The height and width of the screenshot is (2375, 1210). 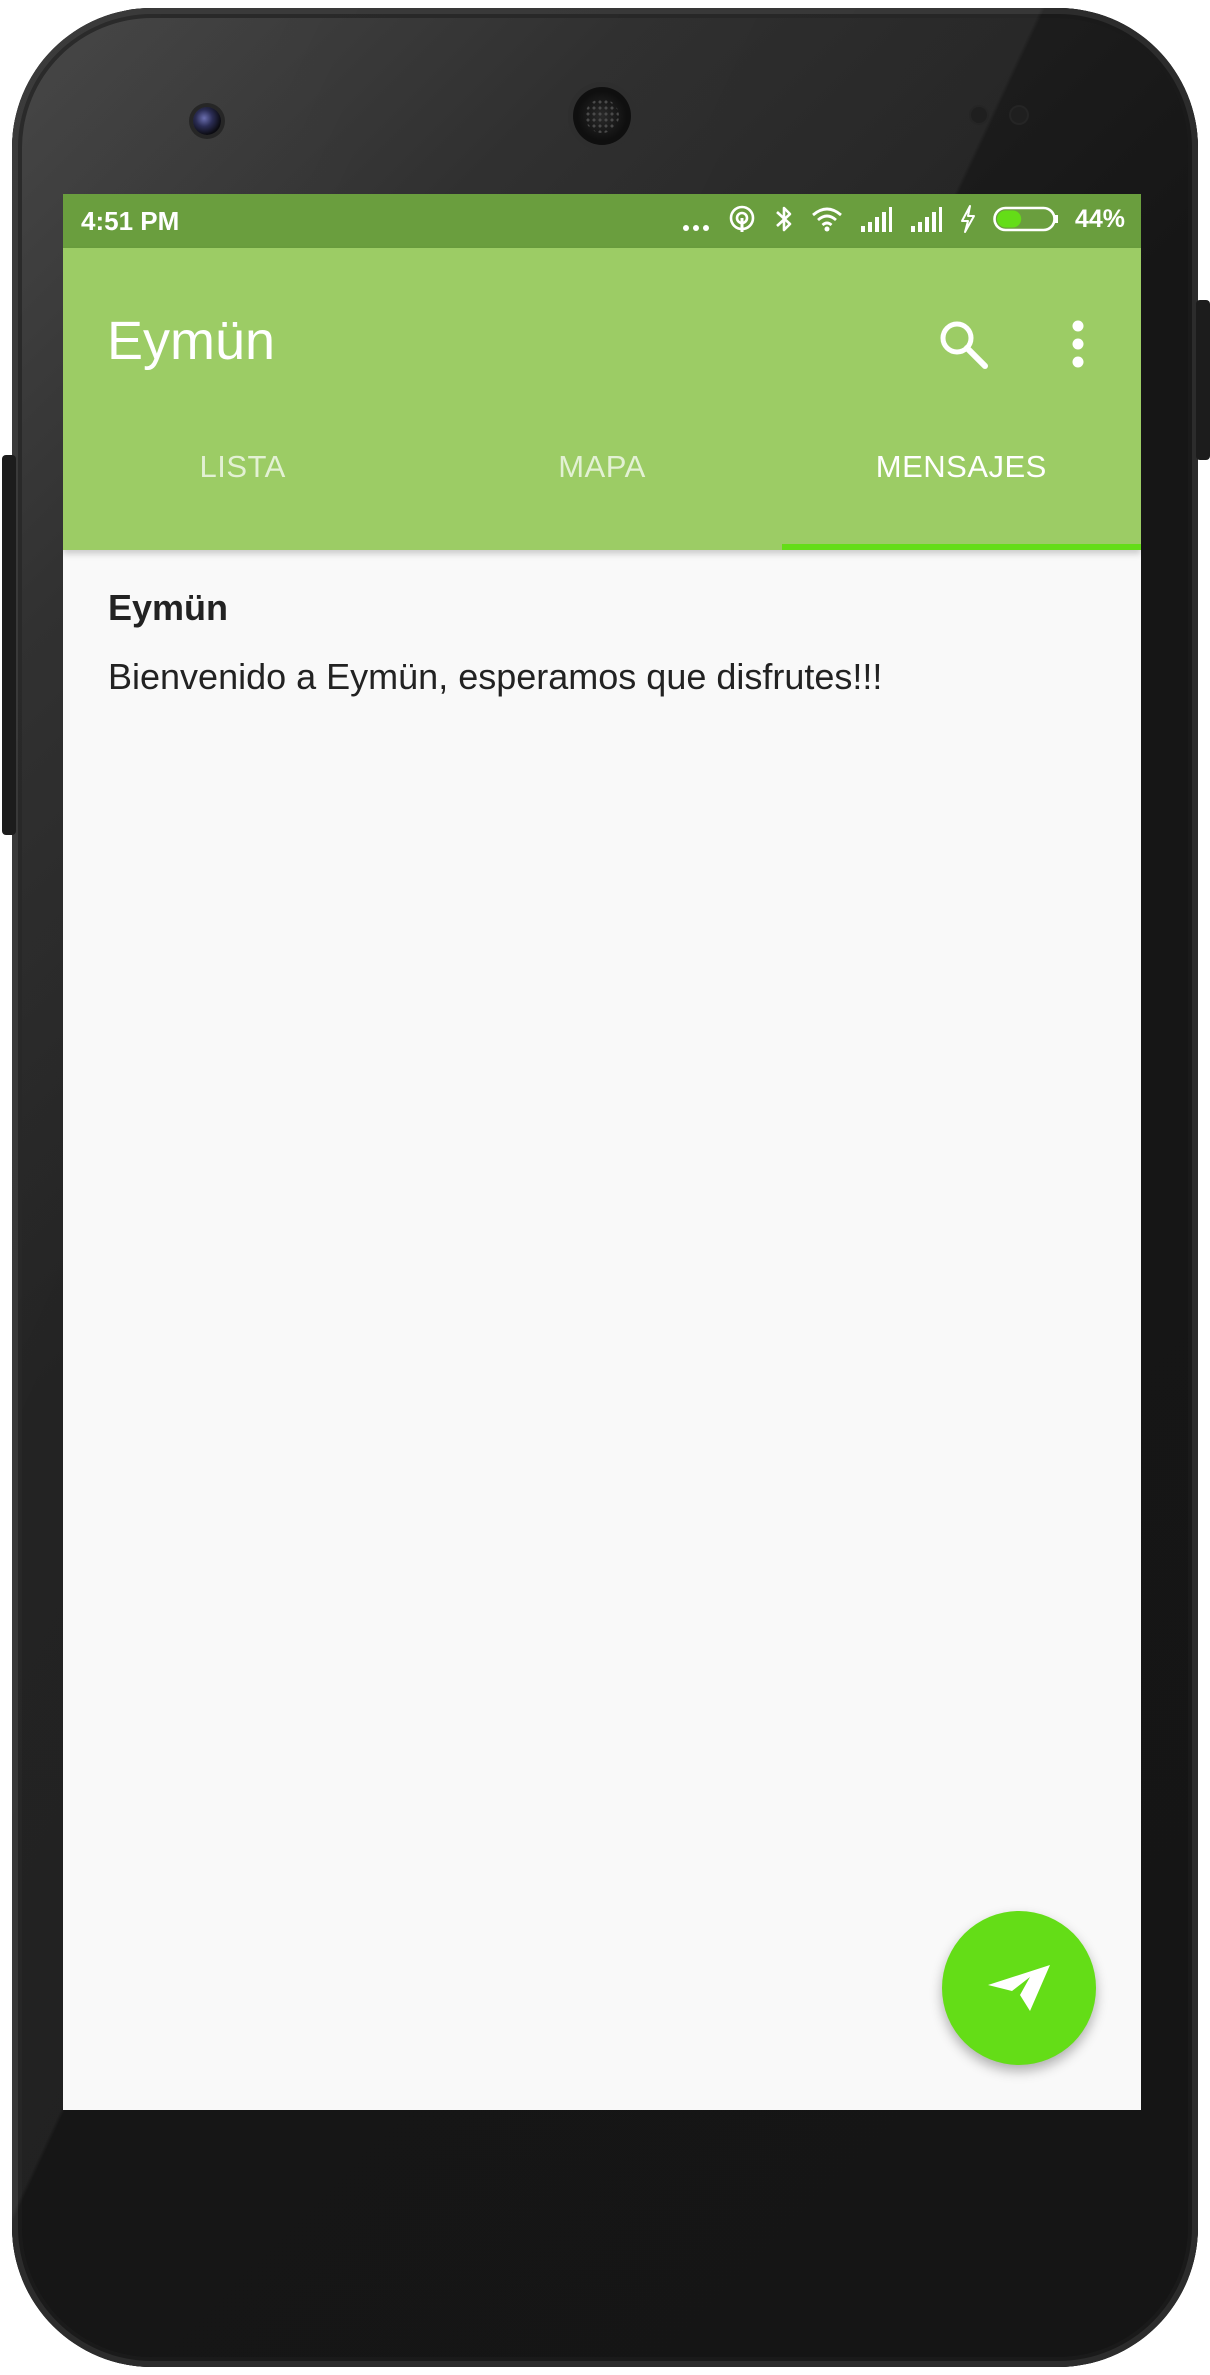 What do you see at coordinates (242, 466) in the screenshot?
I see `tab-label: LISTA` at bounding box center [242, 466].